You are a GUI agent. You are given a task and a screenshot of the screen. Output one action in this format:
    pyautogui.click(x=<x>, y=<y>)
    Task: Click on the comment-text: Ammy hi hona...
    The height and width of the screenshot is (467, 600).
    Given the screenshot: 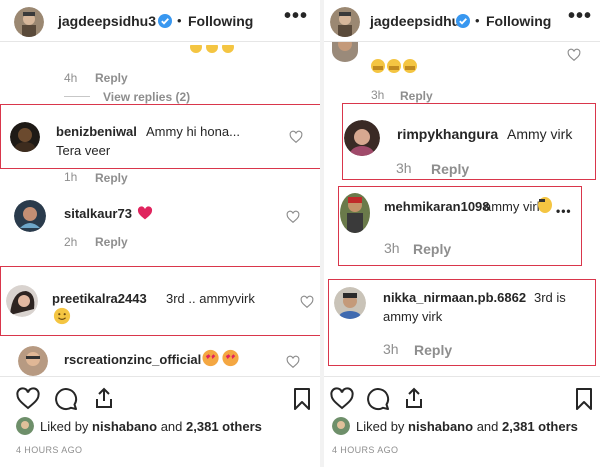 What is the action you would take?
    pyautogui.click(x=193, y=131)
    